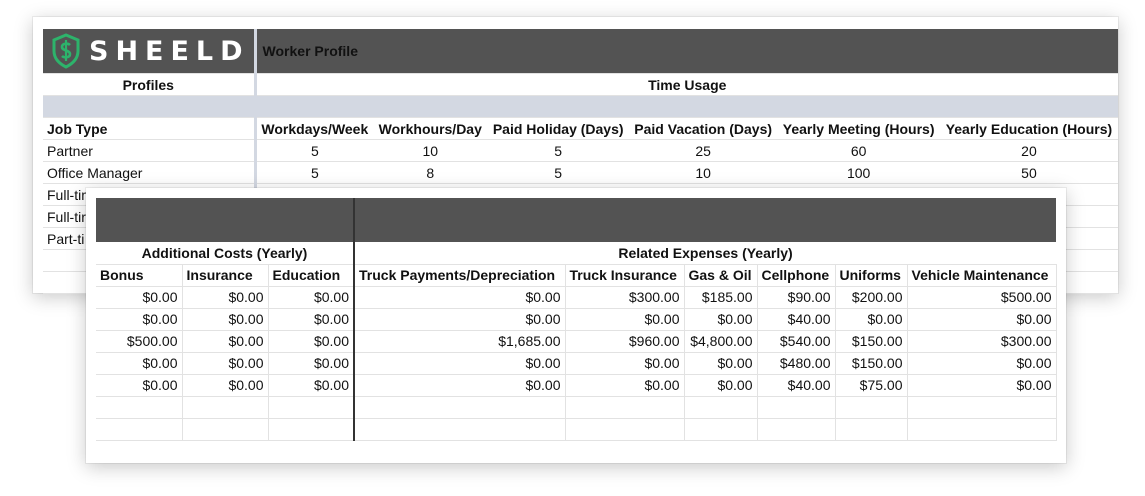 Image resolution: width=1145 pixels, height=496 pixels. I want to click on logo-text: SHEELD, so click(169, 51).